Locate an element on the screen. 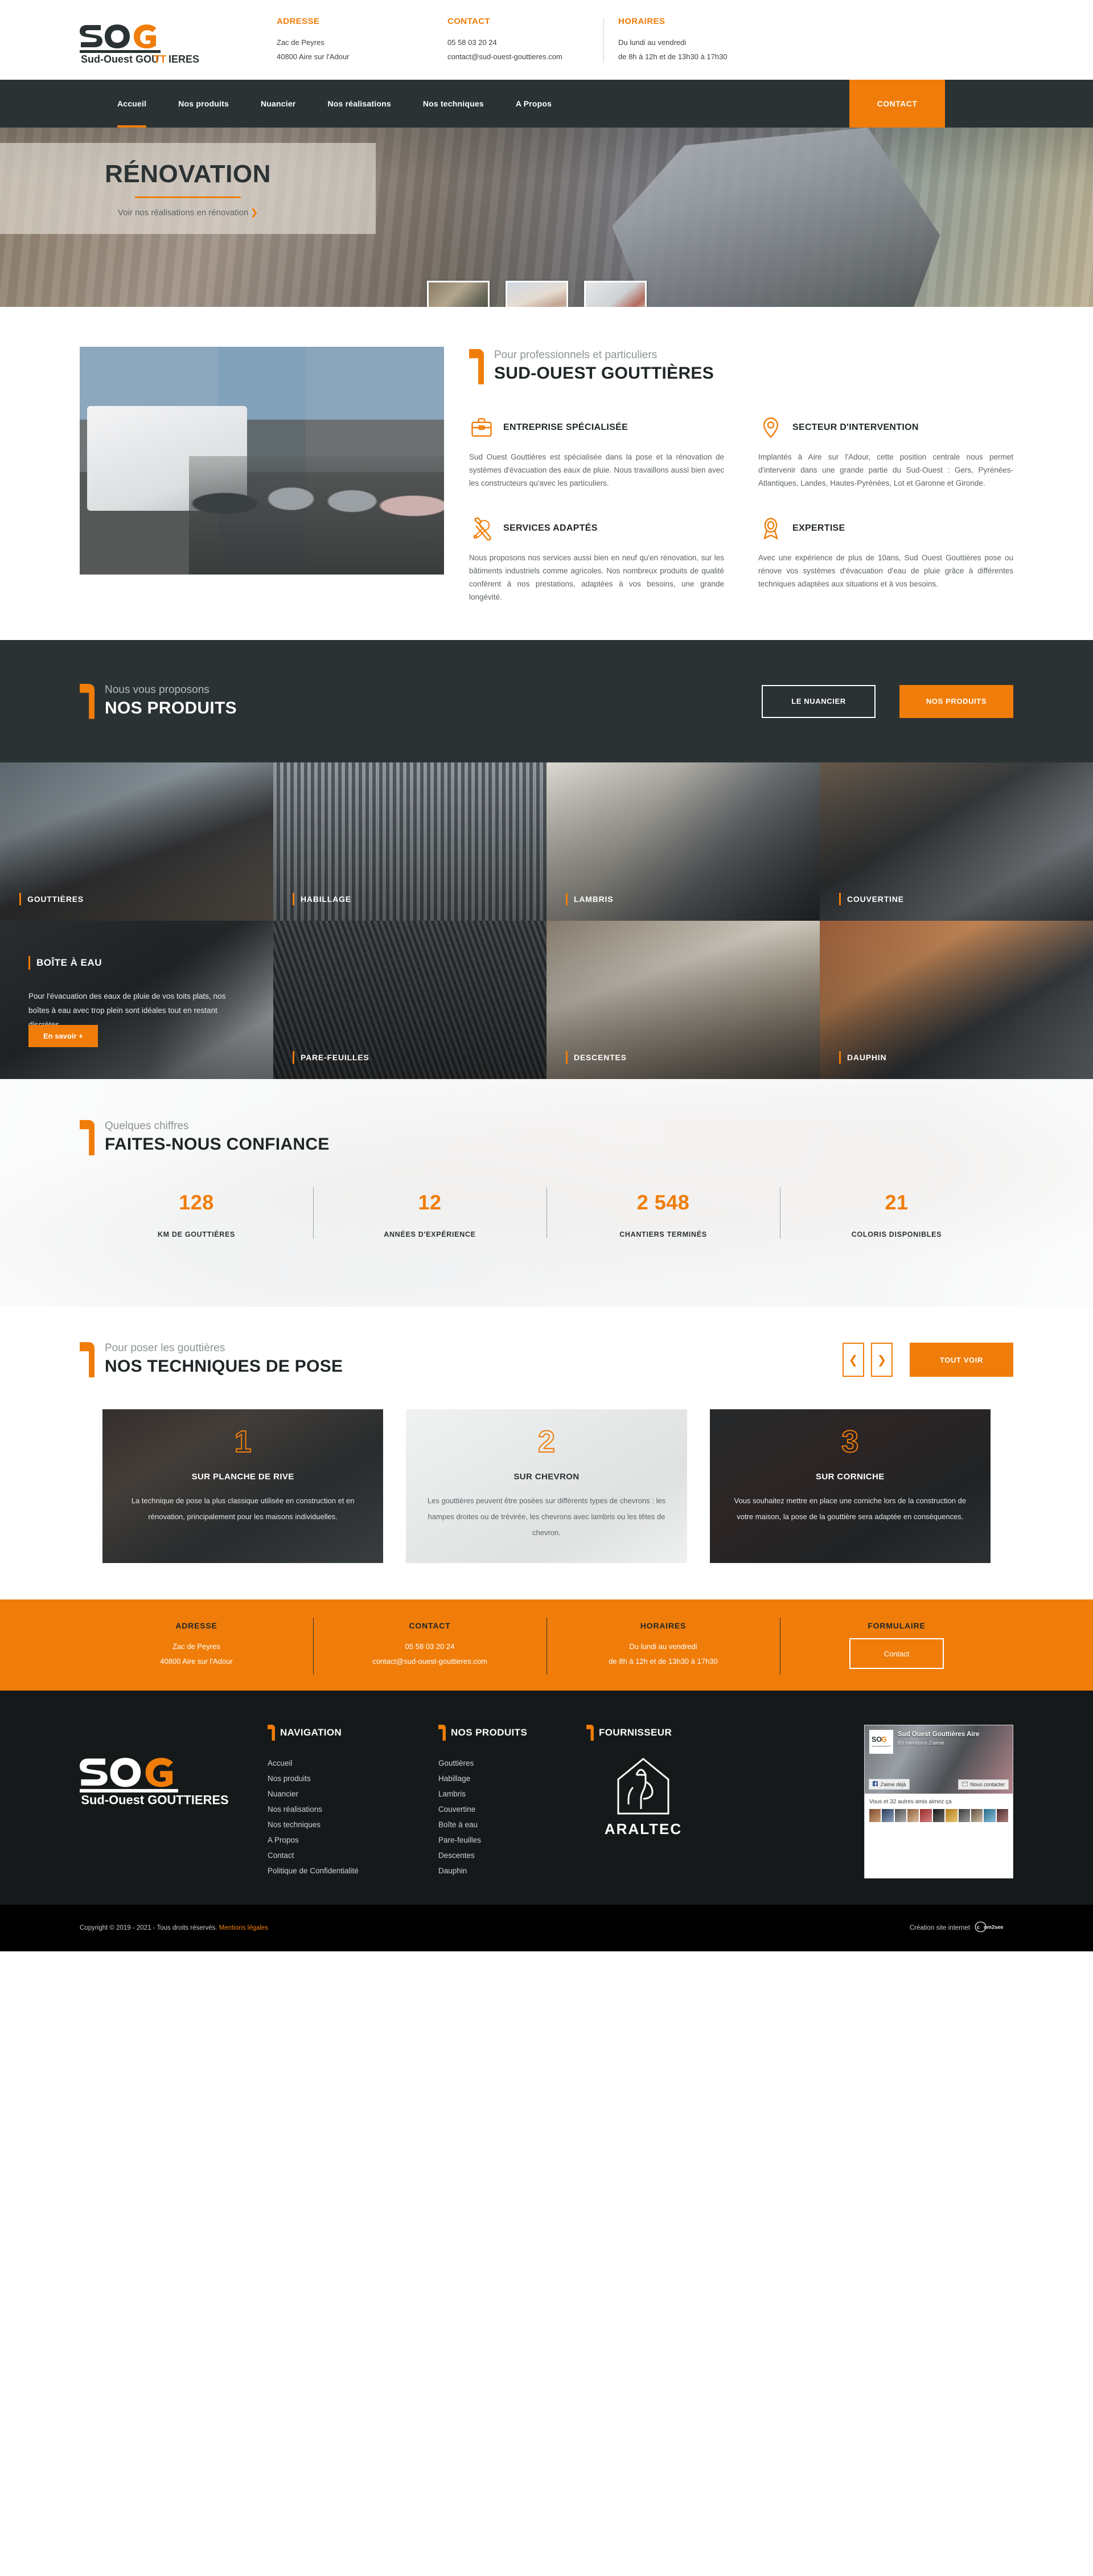 This screenshot has height=2576, width=1093. product-card-habillage: HABILLAGE is located at coordinates (409, 841).